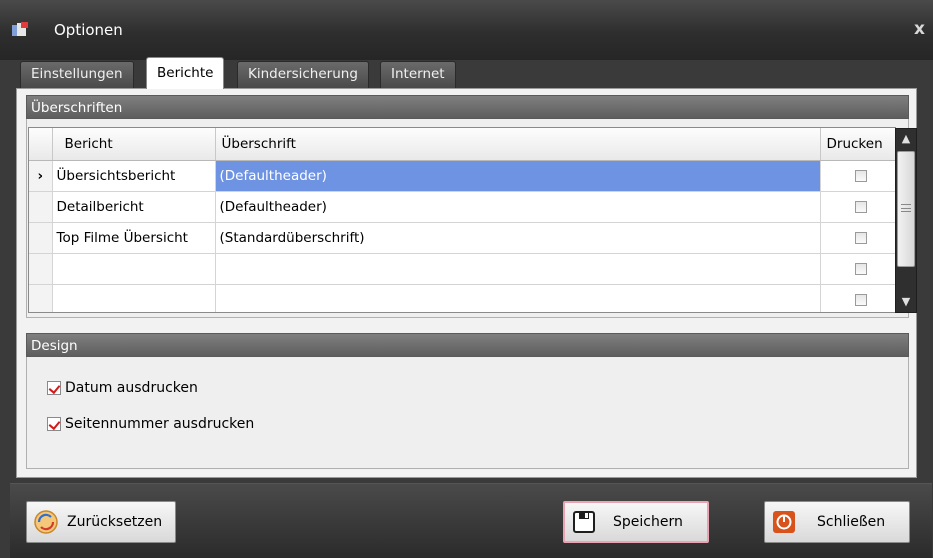  What do you see at coordinates (134, 238) in the screenshot?
I see `cell-bericht: Top Filme Übersicht` at bounding box center [134, 238].